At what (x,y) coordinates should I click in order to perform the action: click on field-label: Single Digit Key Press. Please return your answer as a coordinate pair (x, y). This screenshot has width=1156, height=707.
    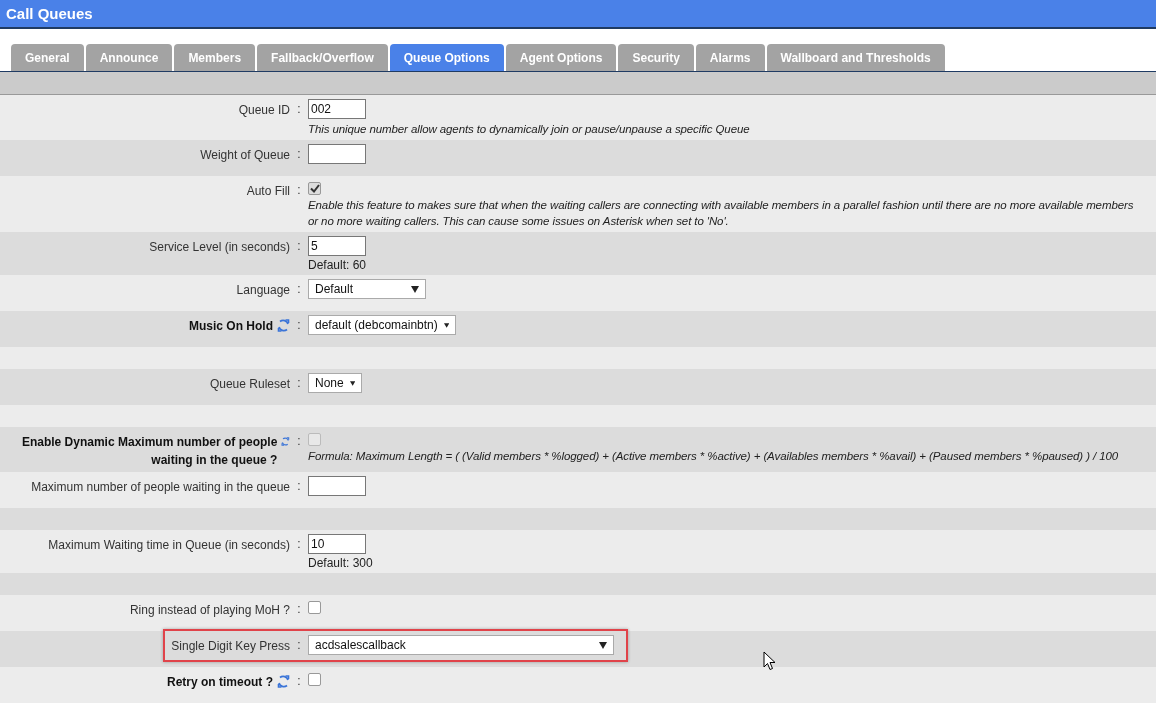
    Looking at the image, I should click on (230, 647).